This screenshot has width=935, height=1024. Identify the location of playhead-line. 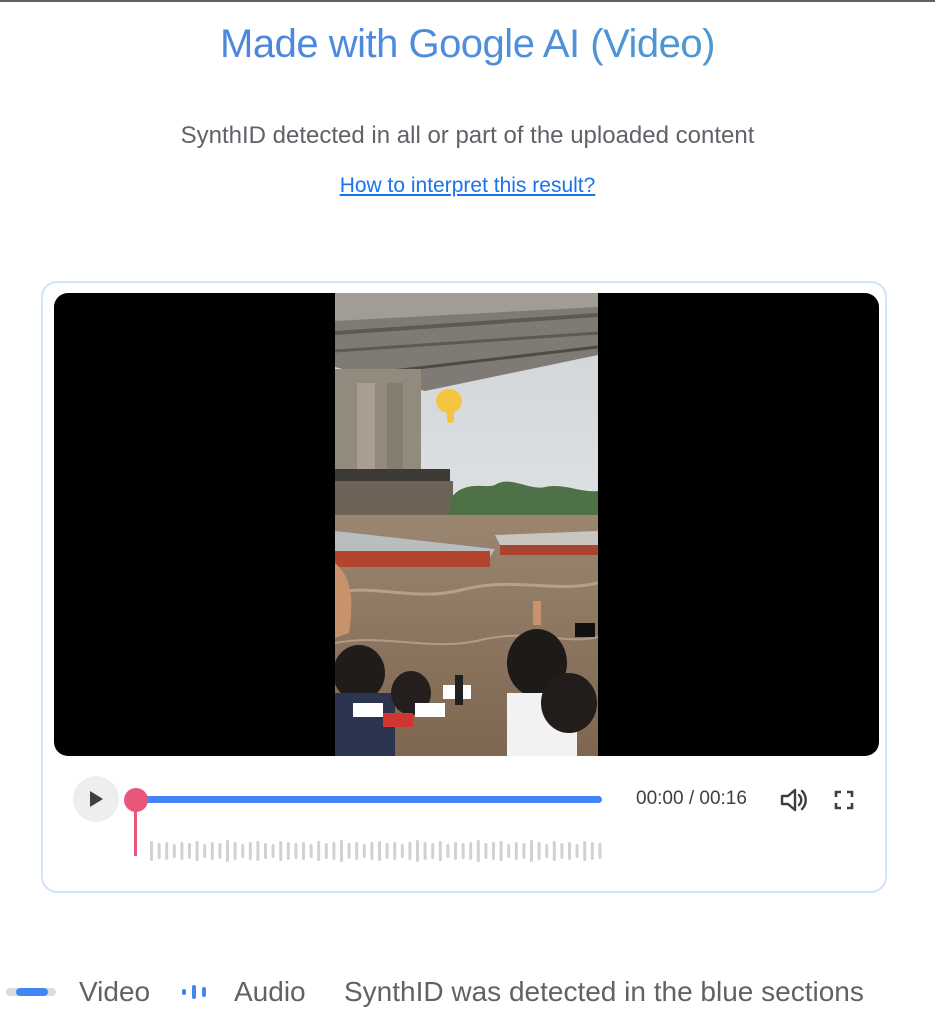
(135, 831).